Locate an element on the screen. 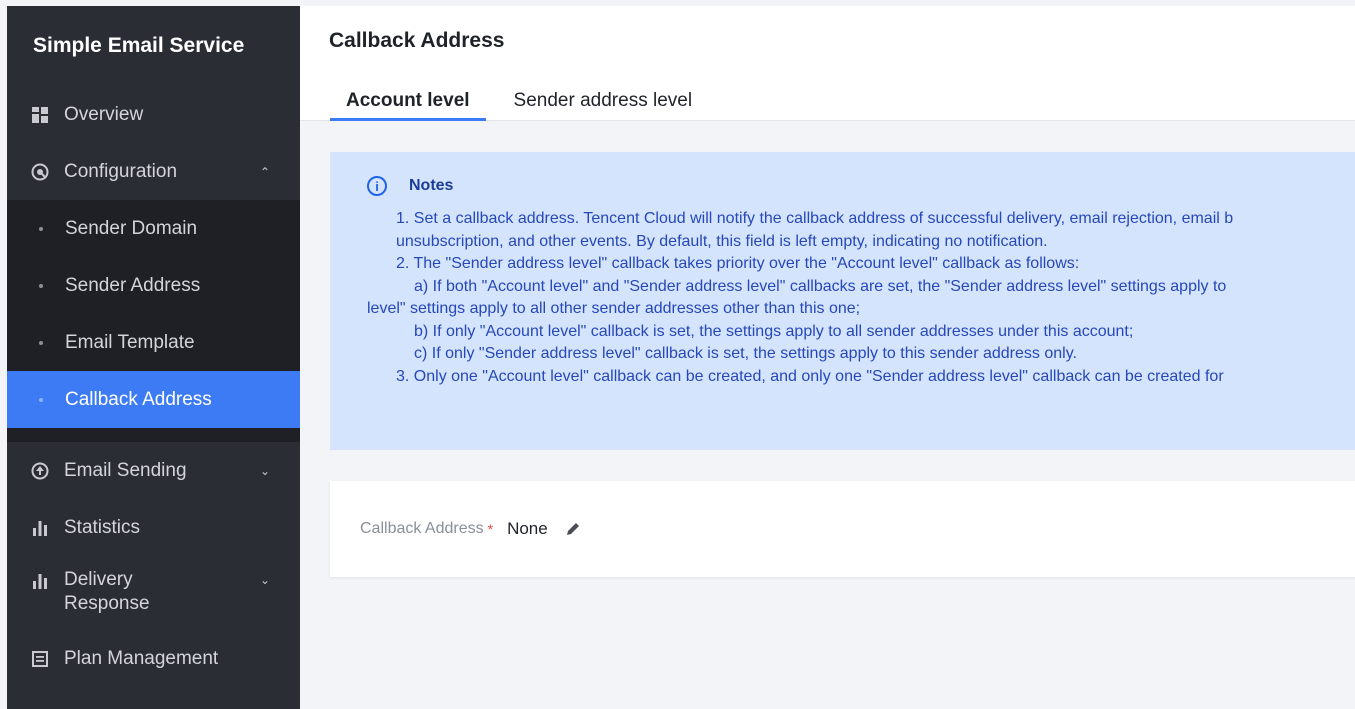  sidebar-item-overview: Overview is located at coordinates (153, 114).